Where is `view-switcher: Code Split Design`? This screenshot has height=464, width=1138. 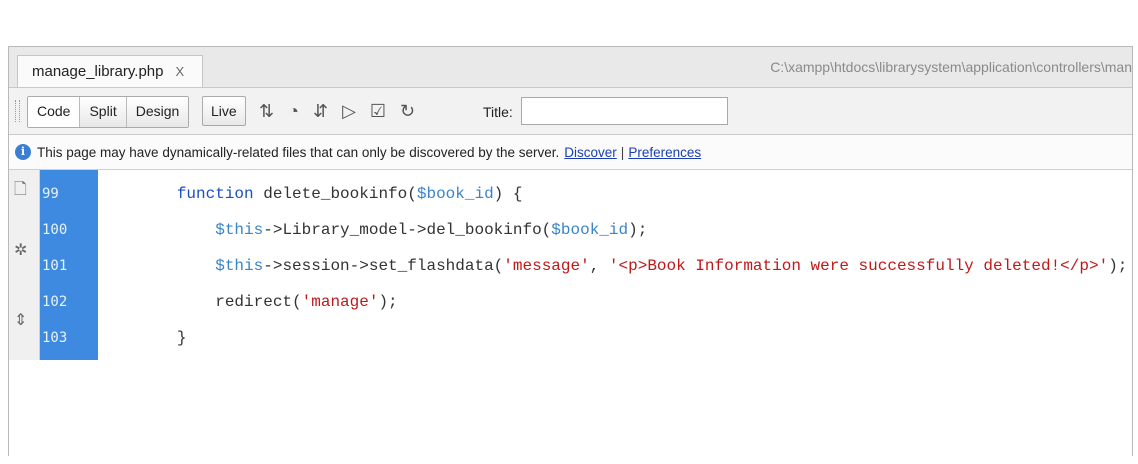
view-switcher: Code Split Design is located at coordinates (108, 112).